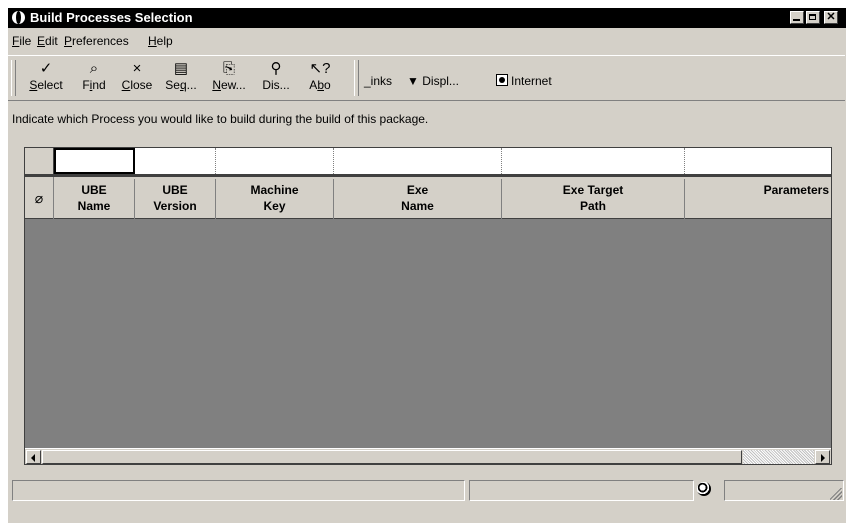 The height and width of the screenshot is (523, 846). Describe the element at coordinates (502, 80) in the screenshot. I see `internet-icon` at that location.